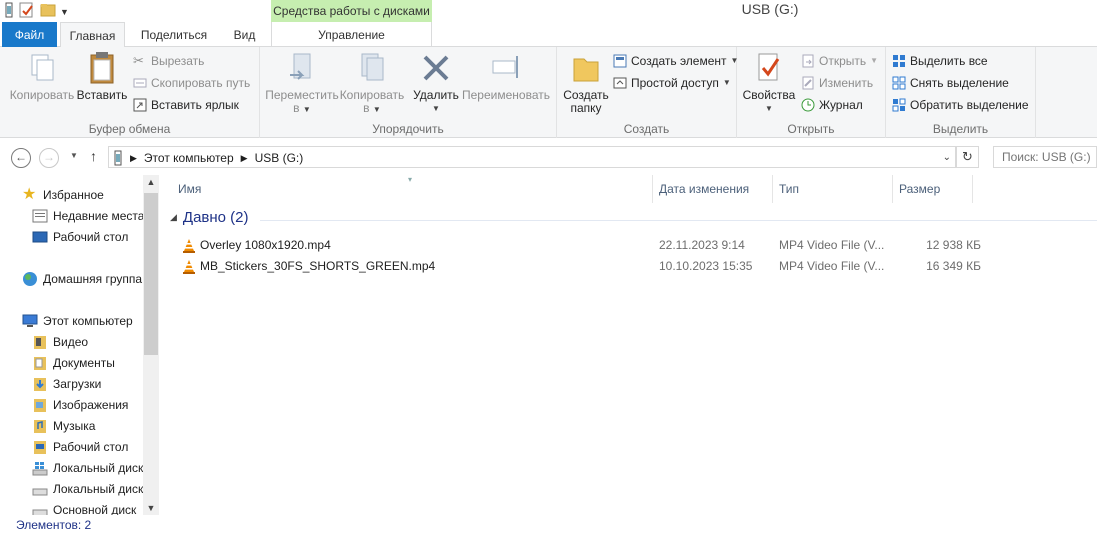 Image resolution: width=1097 pixels, height=536 pixels. What do you see at coordinates (48, 11) in the screenshot?
I see `new-folder-qat-icon` at bounding box center [48, 11].